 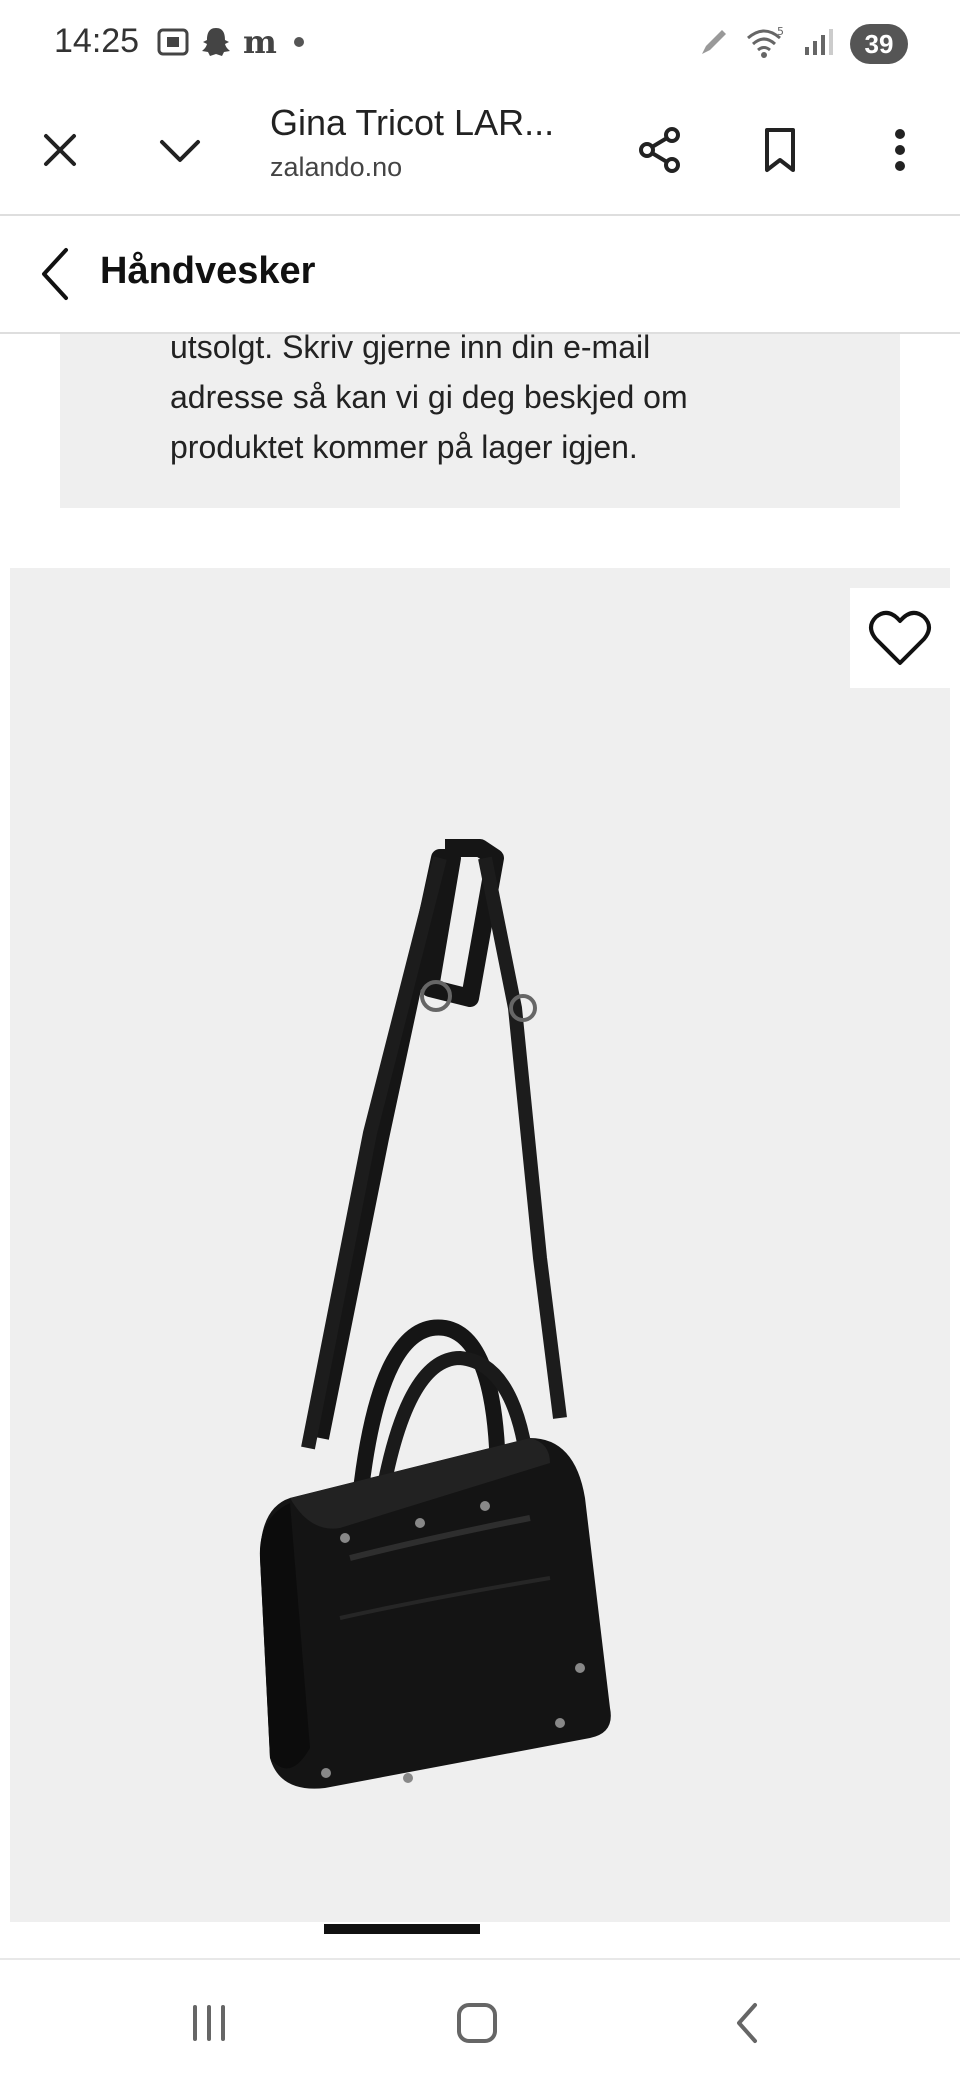 I want to click on status-time: 14:25, so click(x=97, y=41).